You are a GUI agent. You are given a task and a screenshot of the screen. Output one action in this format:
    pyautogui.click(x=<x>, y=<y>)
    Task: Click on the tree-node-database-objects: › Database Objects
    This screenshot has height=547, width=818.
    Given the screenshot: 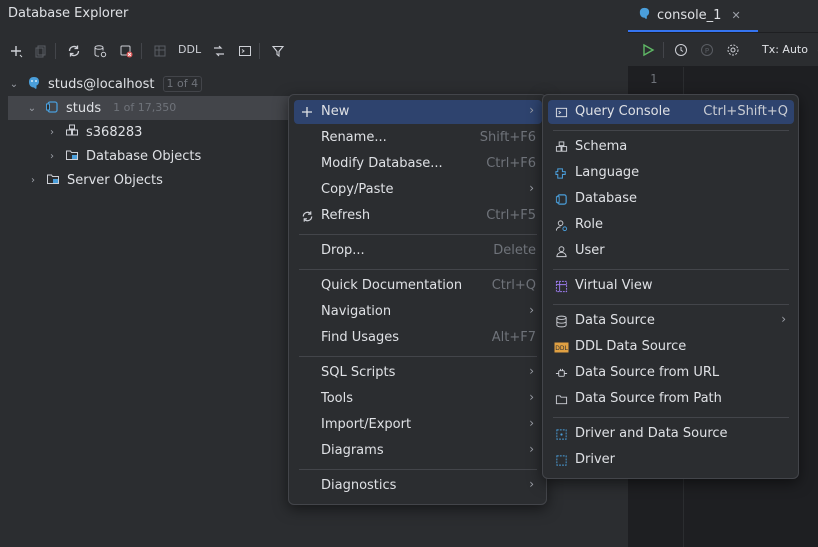 What is the action you would take?
    pyautogui.click(x=145, y=156)
    